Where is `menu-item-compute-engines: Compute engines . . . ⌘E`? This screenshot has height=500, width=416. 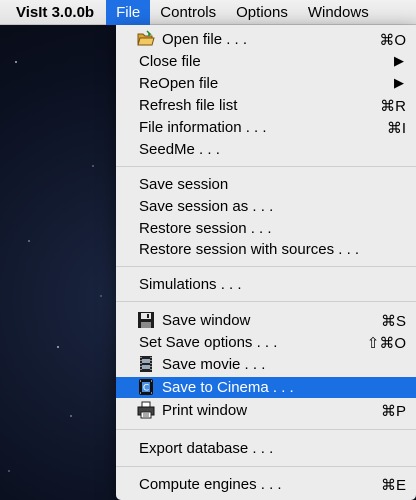
menu-item-compute-engines: Compute engines . . . ⌘E is located at coordinates (266, 484).